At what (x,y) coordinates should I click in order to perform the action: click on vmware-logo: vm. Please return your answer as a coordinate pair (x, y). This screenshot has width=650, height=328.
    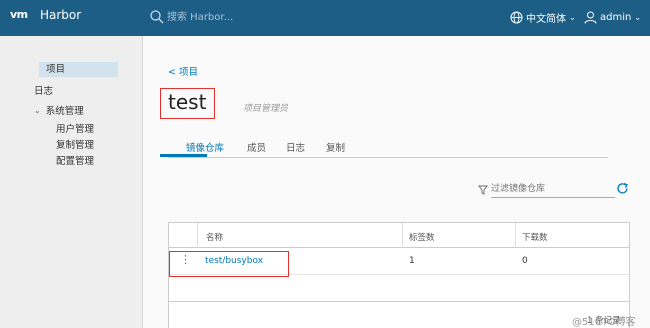
    Looking at the image, I should click on (22, 16).